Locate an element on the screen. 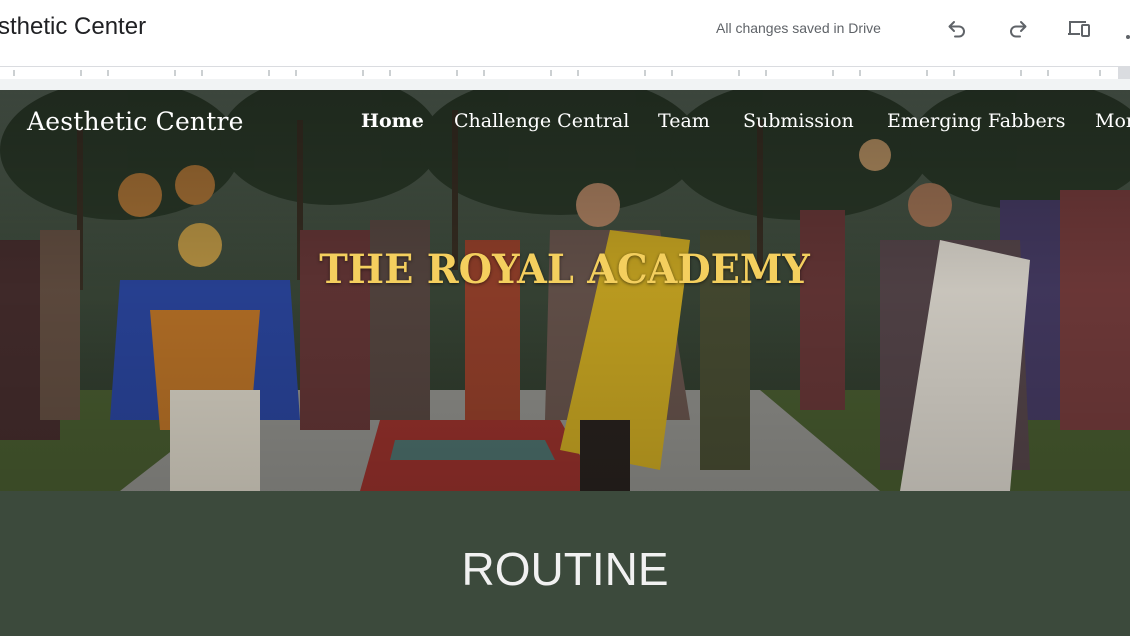 This screenshot has height=636, width=1130. redo-icon is located at coordinates (1018, 29).